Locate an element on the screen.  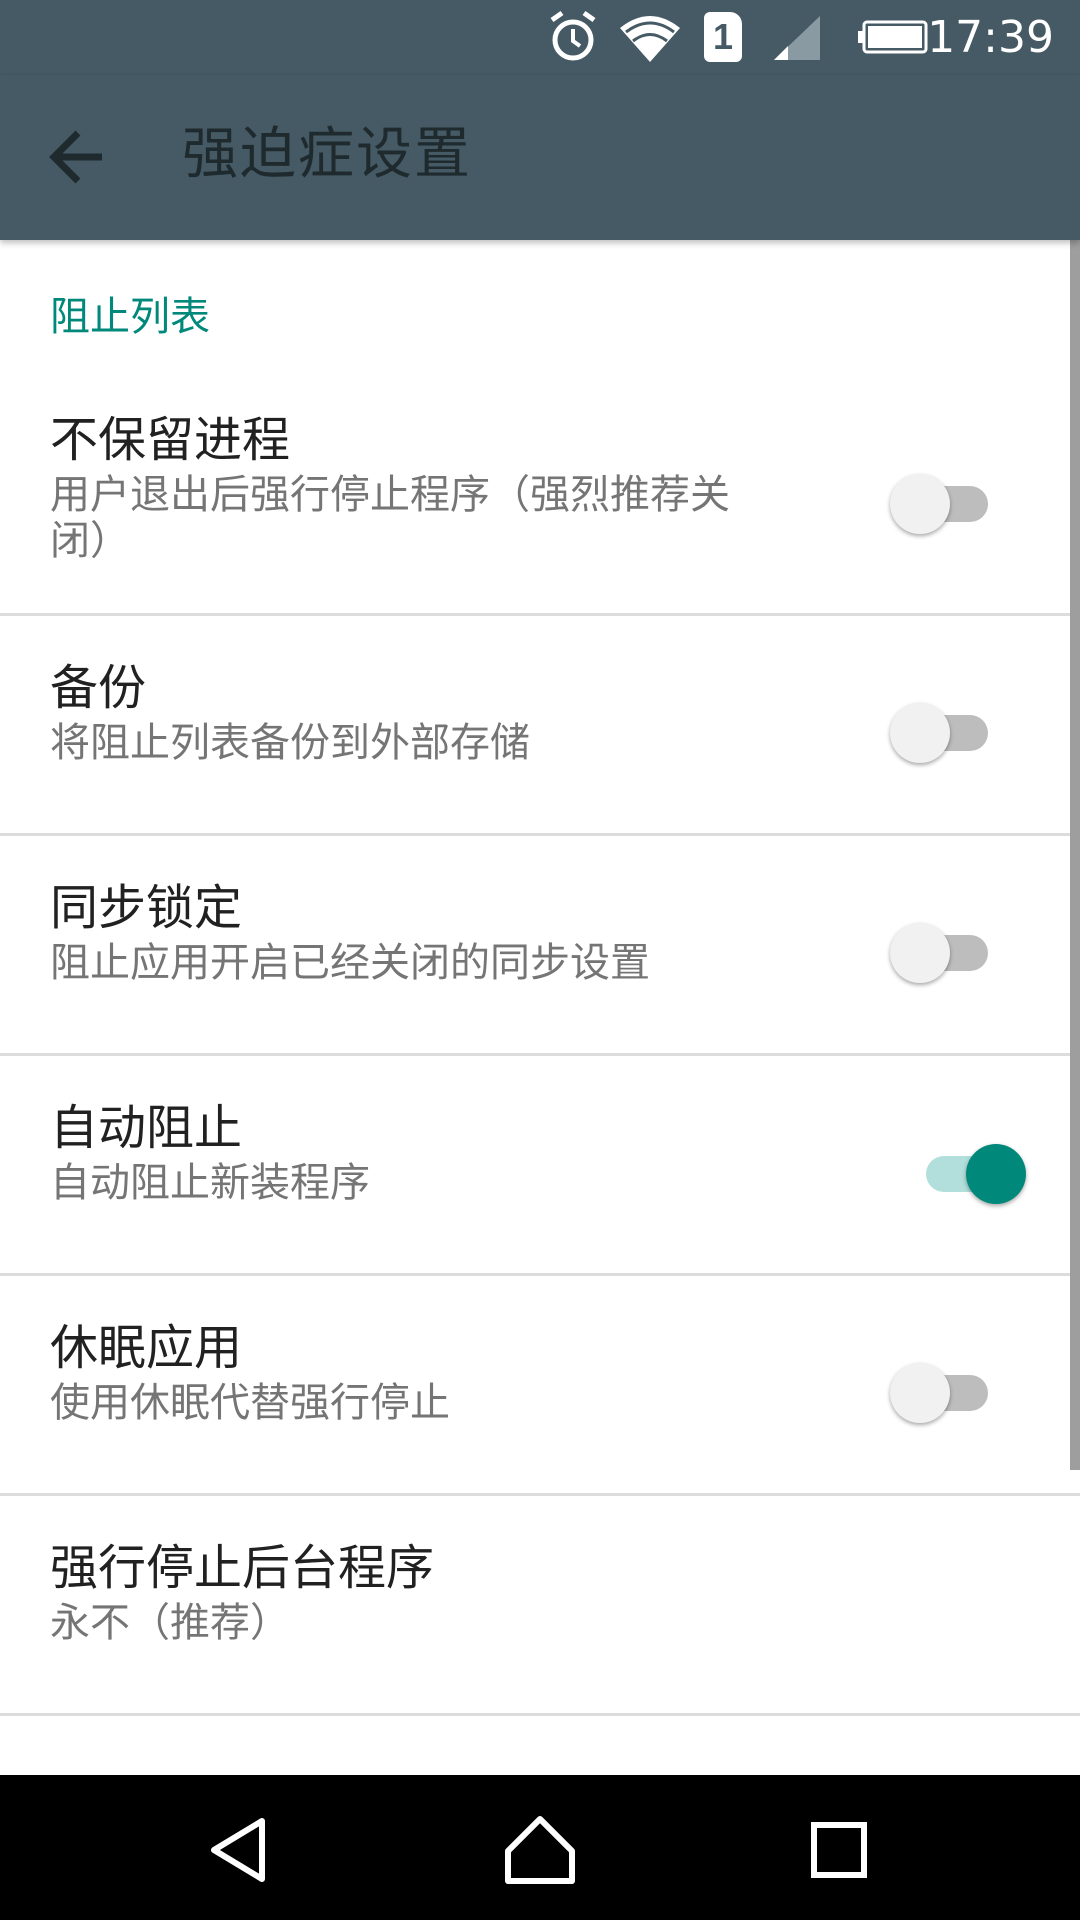
nav-bar is located at coordinates (540, 1847).